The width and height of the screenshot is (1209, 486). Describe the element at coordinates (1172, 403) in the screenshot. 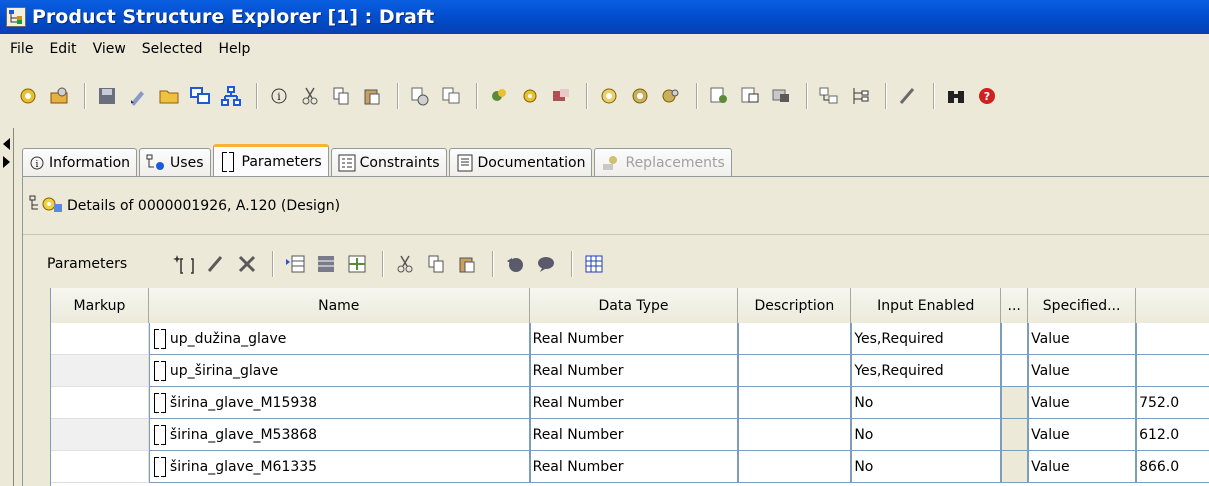

I see `value-cell: 752.0` at that location.